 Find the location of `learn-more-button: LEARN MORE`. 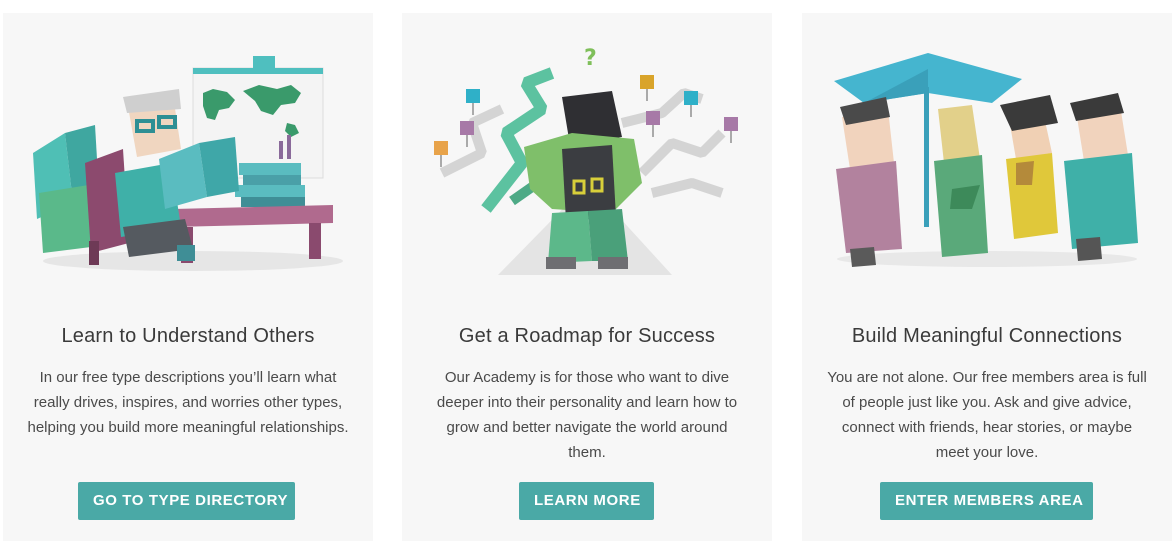

learn-more-button: LEARN MORE is located at coordinates (586, 501).